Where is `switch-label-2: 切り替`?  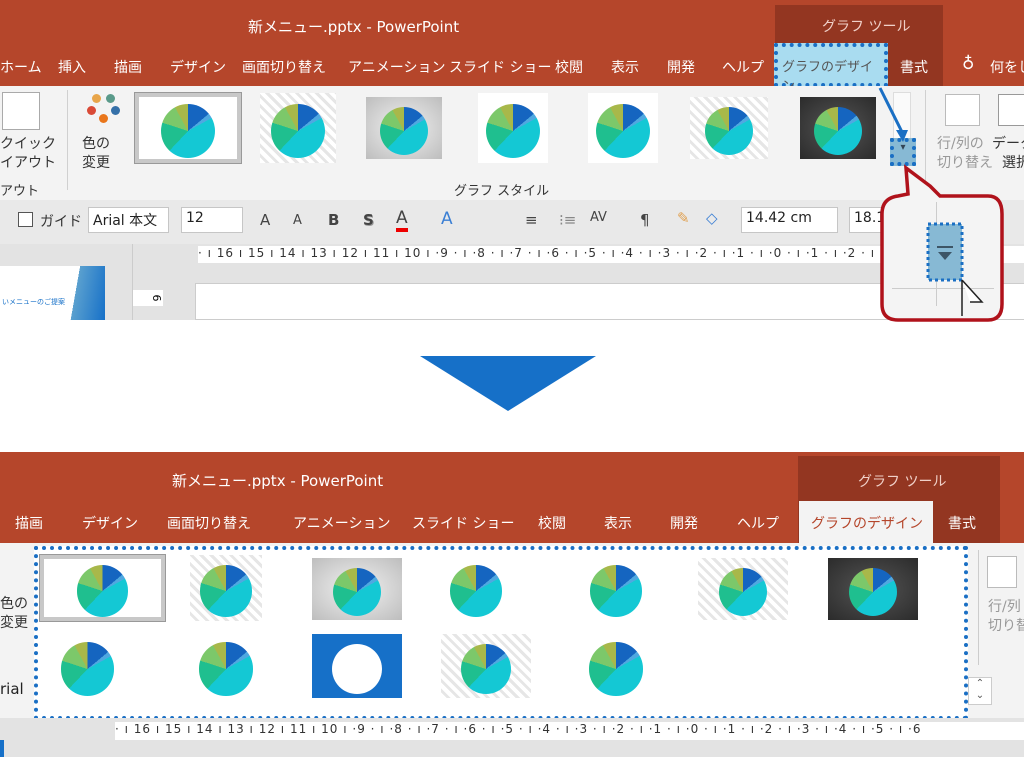
switch-label-2: 切り替 is located at coordinates (1006, 626).